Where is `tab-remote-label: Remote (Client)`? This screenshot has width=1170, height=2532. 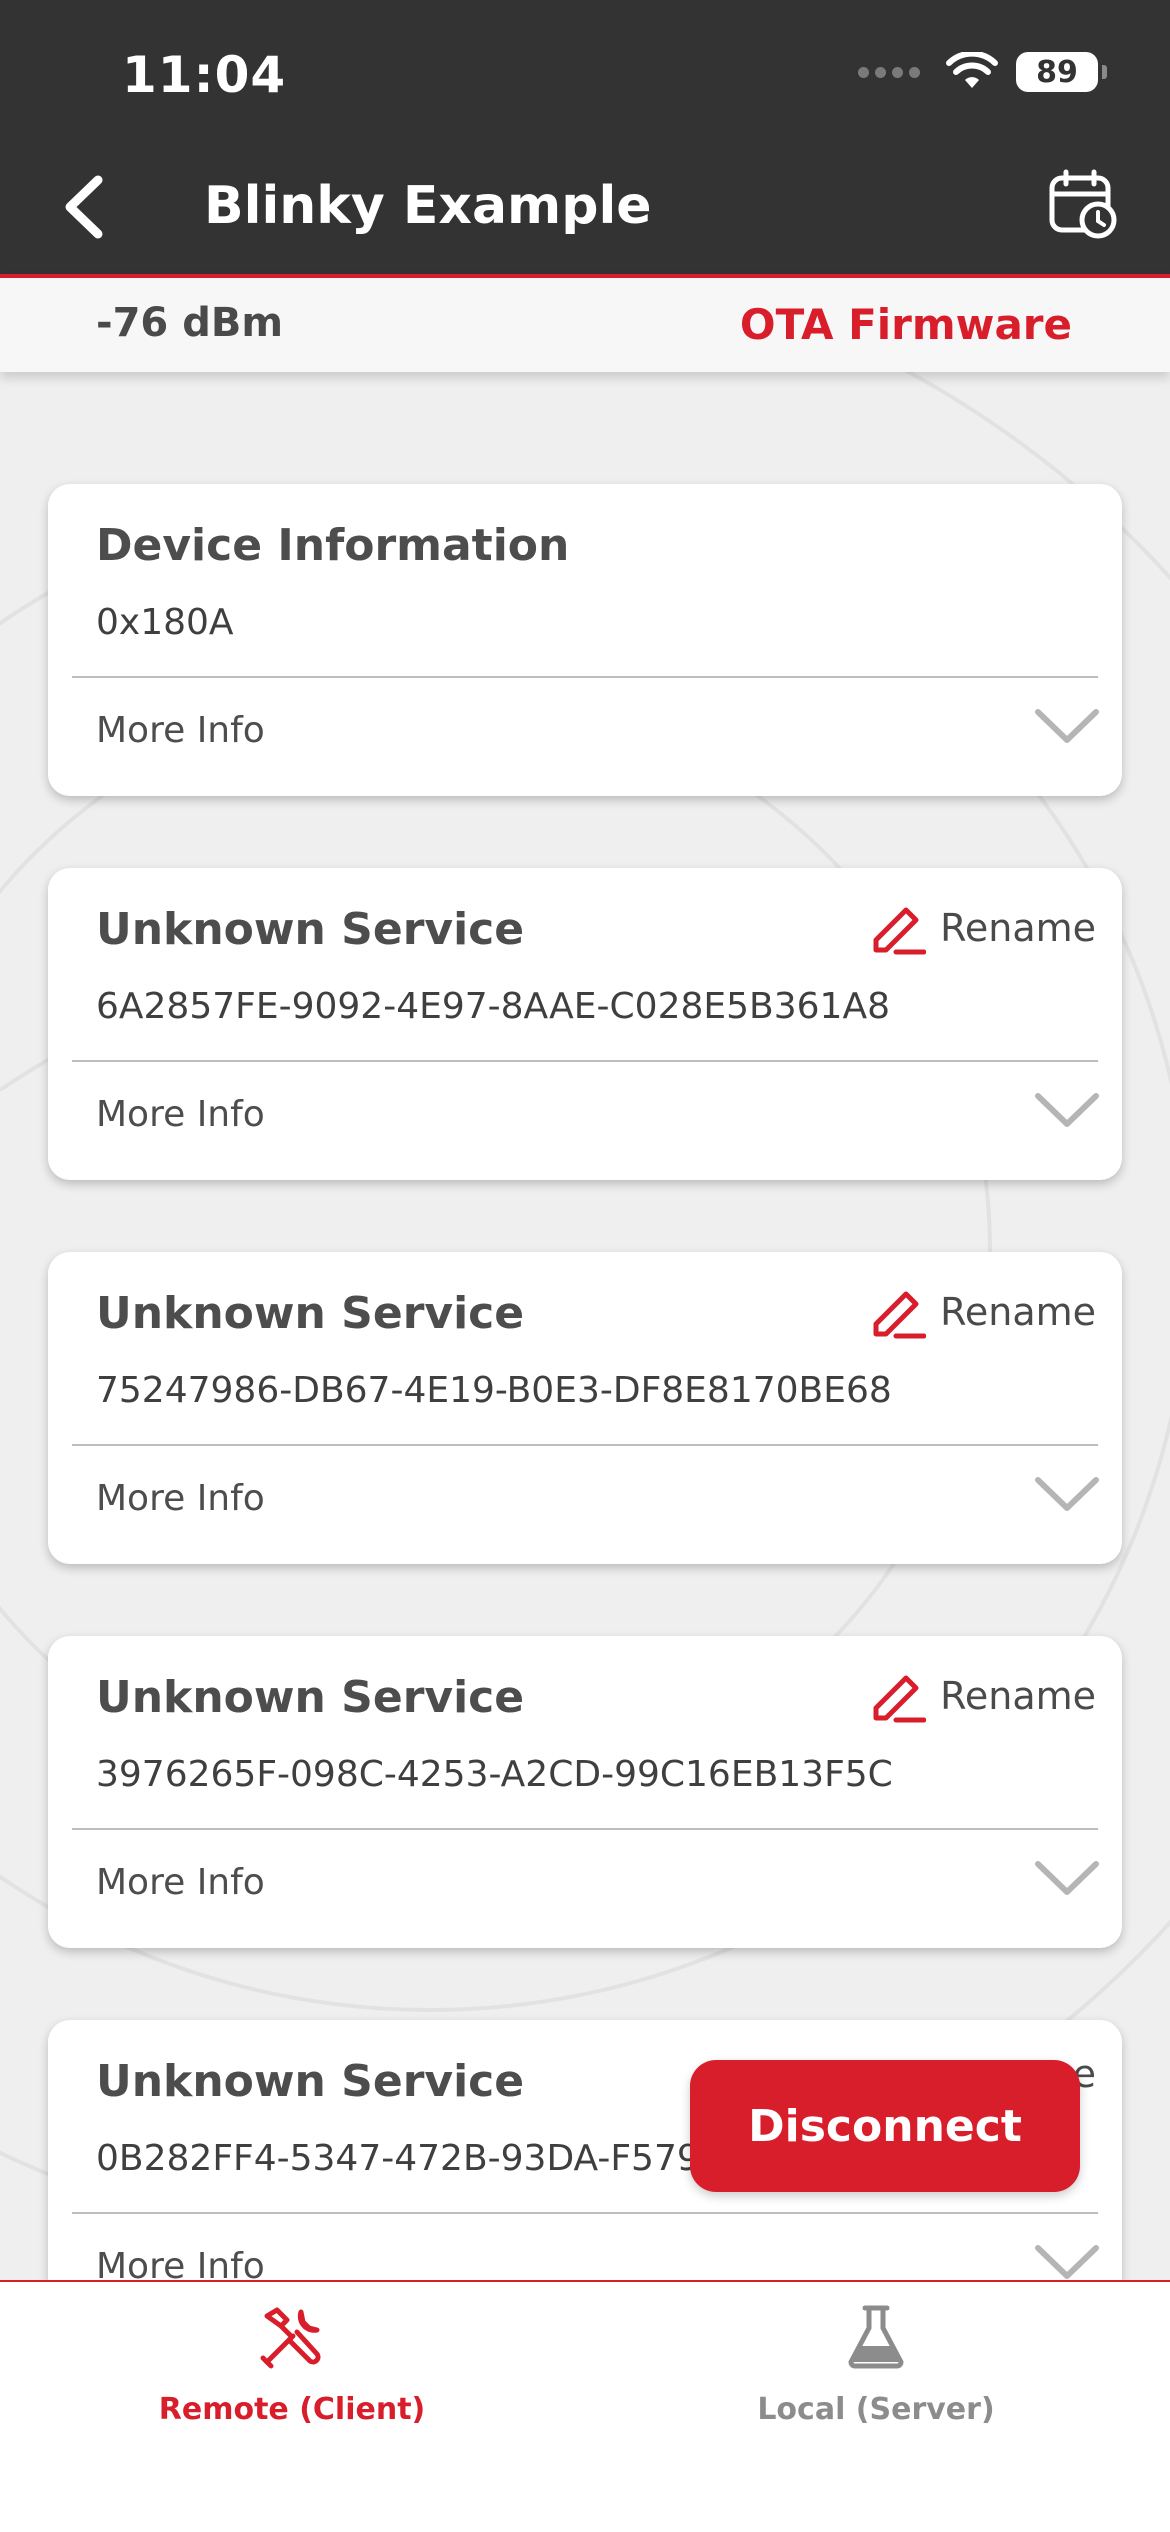
tab-remote-label: Remote (Client) is located at coordinates (292, 2409).